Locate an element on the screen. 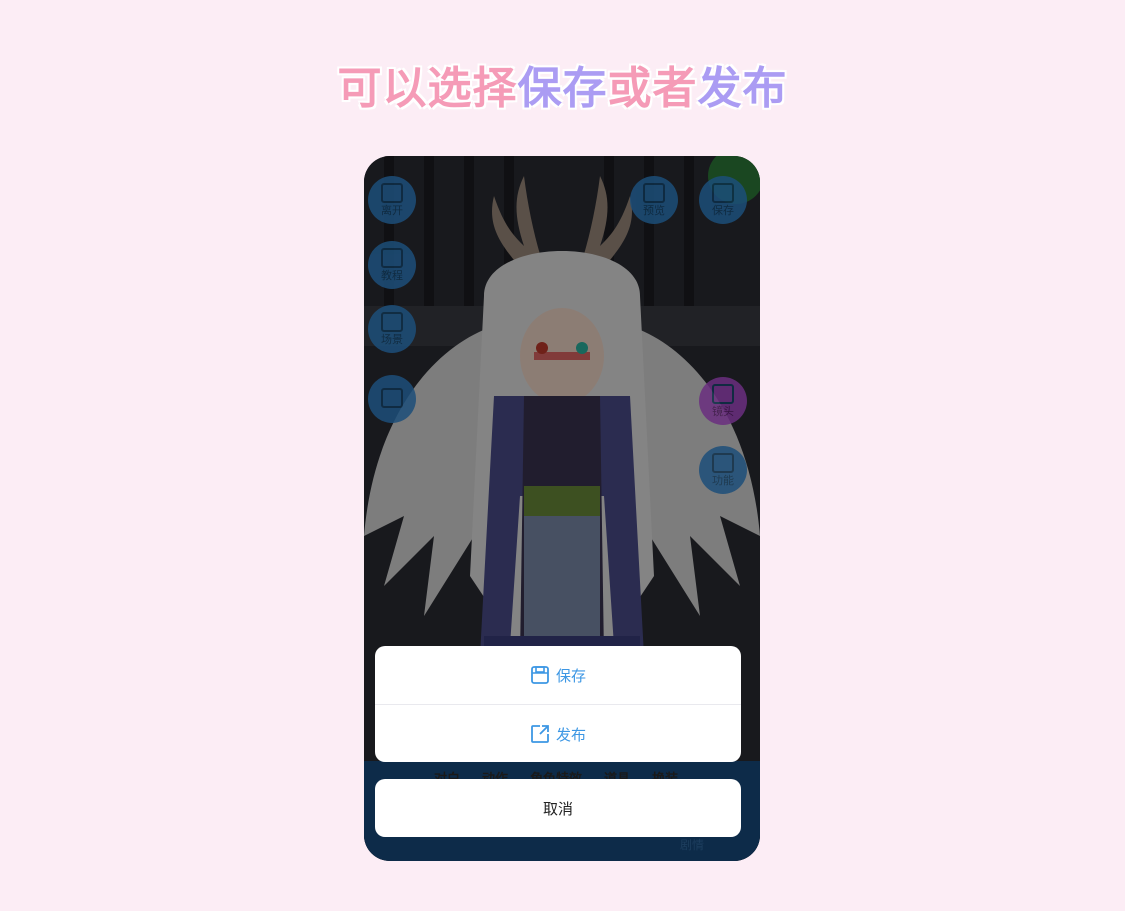 The width and height of the screenshot is (1125, 911). exit-button: 离开 is located at coordinates (392, 200).